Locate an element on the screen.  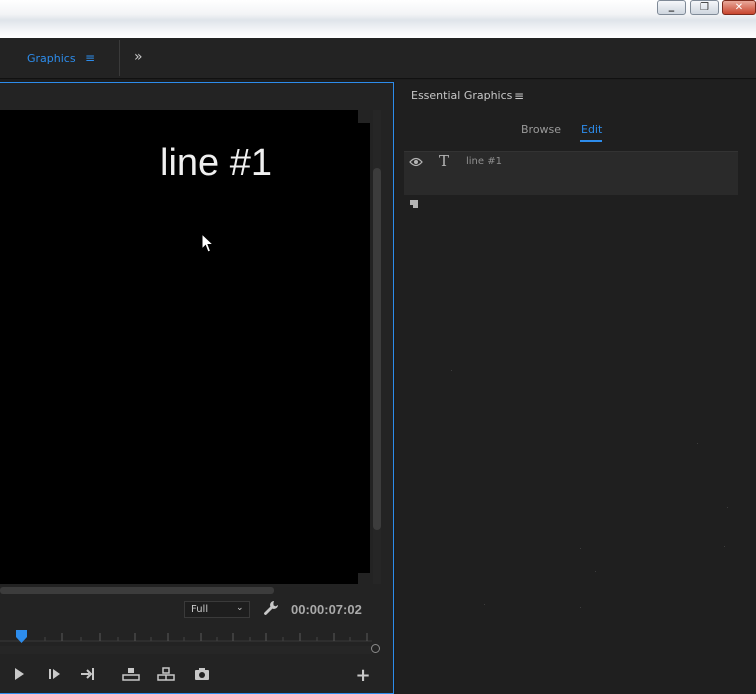
resolution-value: Full is located at coordinates (200, 609).